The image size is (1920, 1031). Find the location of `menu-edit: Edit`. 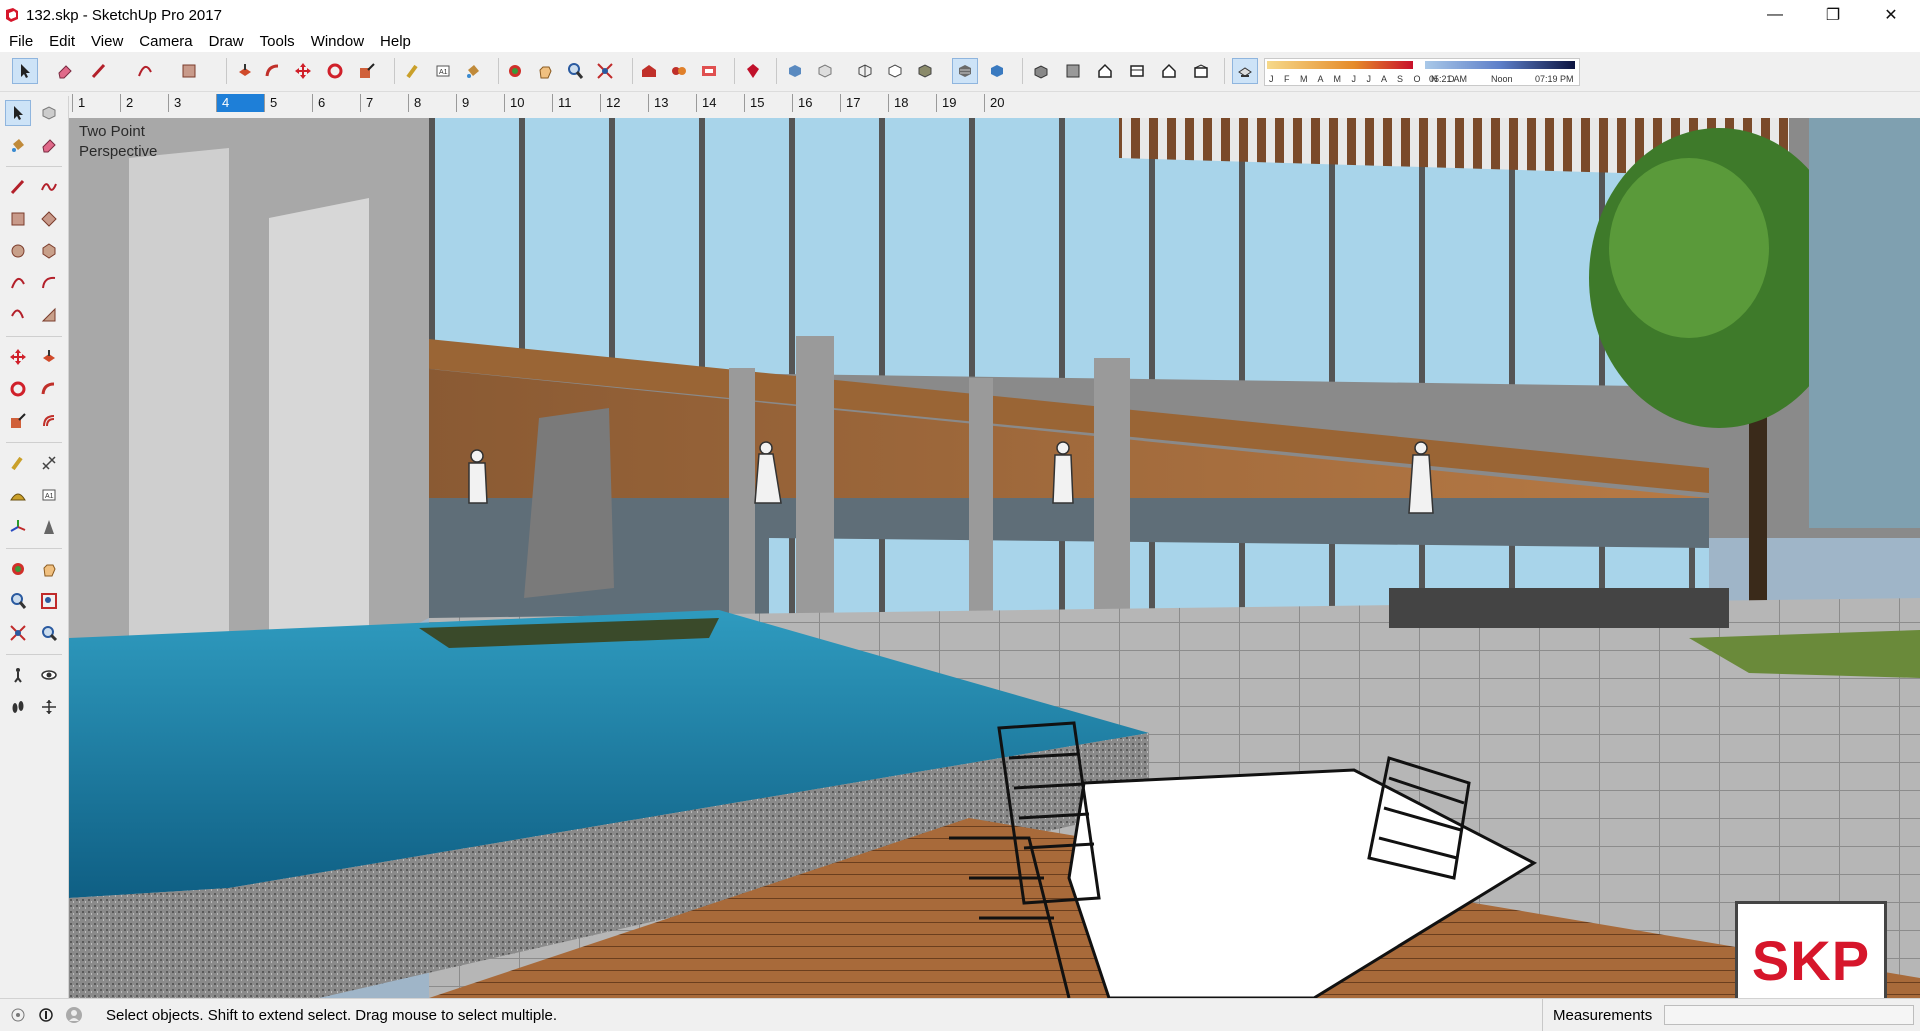

menu-edit: Edit is located at coordinates (62, 41).